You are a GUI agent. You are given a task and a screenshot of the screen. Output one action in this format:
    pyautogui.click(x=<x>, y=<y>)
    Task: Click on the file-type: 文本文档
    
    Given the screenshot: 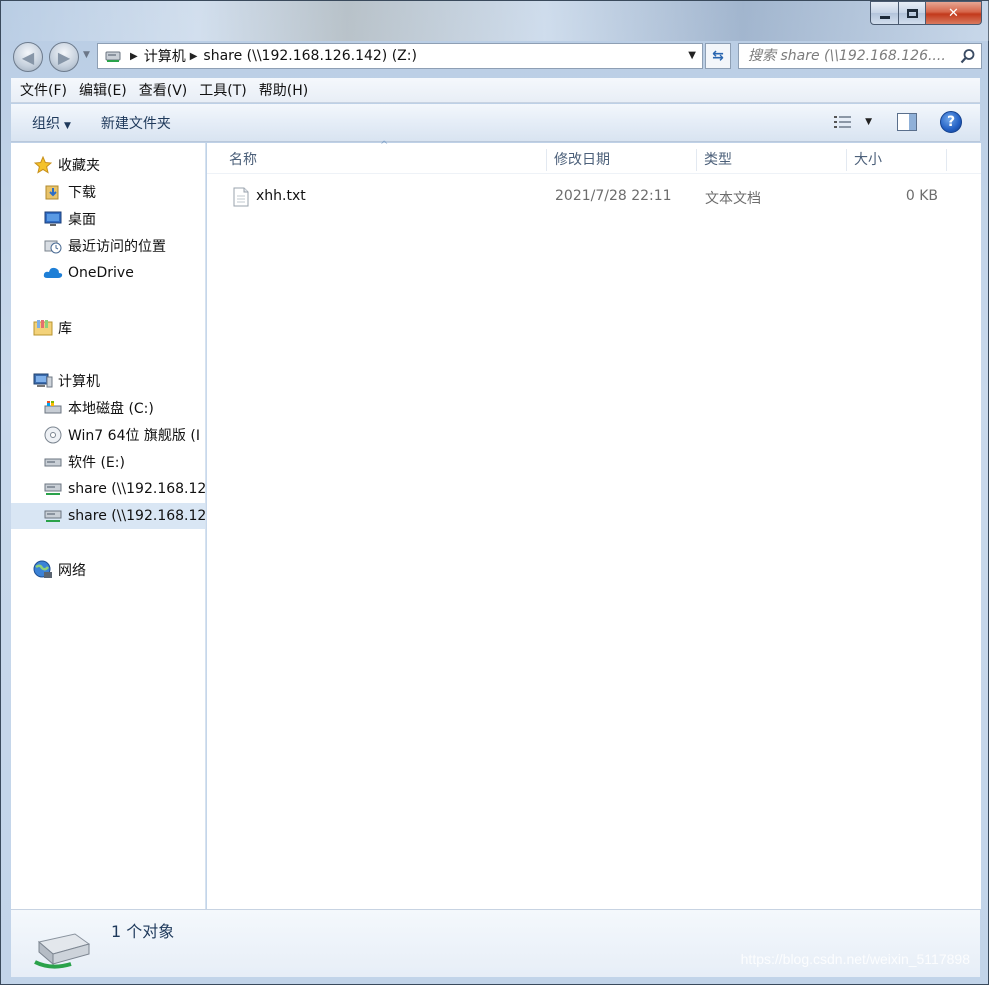 What is the action you would take?
    pyautogui.click(x=733, y=199)
    